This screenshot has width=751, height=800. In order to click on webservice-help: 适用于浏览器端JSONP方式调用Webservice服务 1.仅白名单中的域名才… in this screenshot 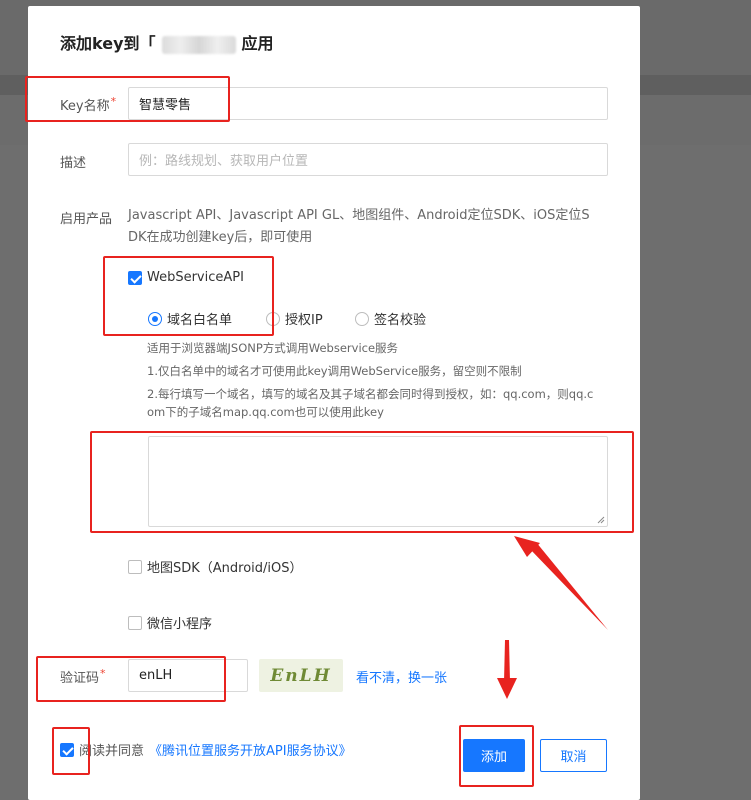, I will do `click(370, 380)`.